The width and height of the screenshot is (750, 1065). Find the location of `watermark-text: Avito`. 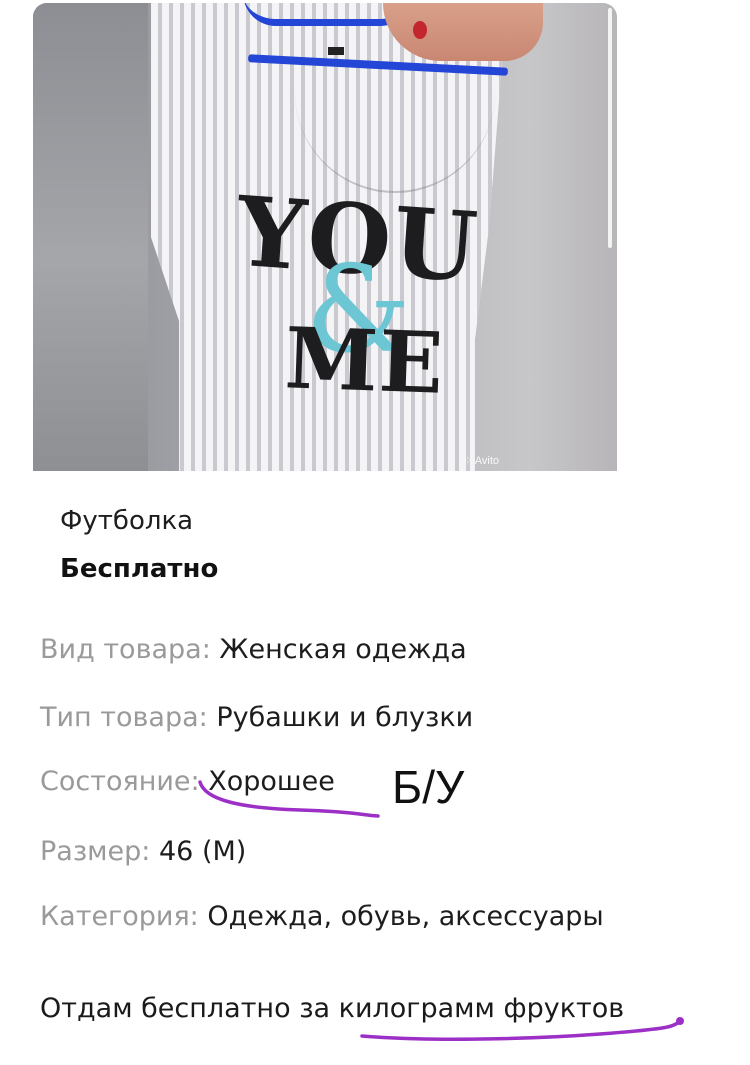

watermark-text: Avito is located at coordinates (486, 461).